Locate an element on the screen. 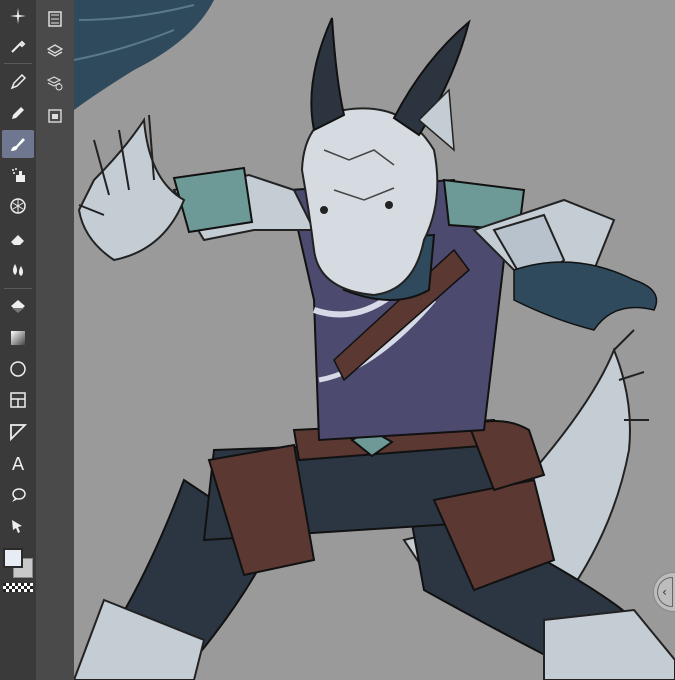 This screenshot has width=675, height=680. layer-properties-icon is located at coordinates (55, 83).